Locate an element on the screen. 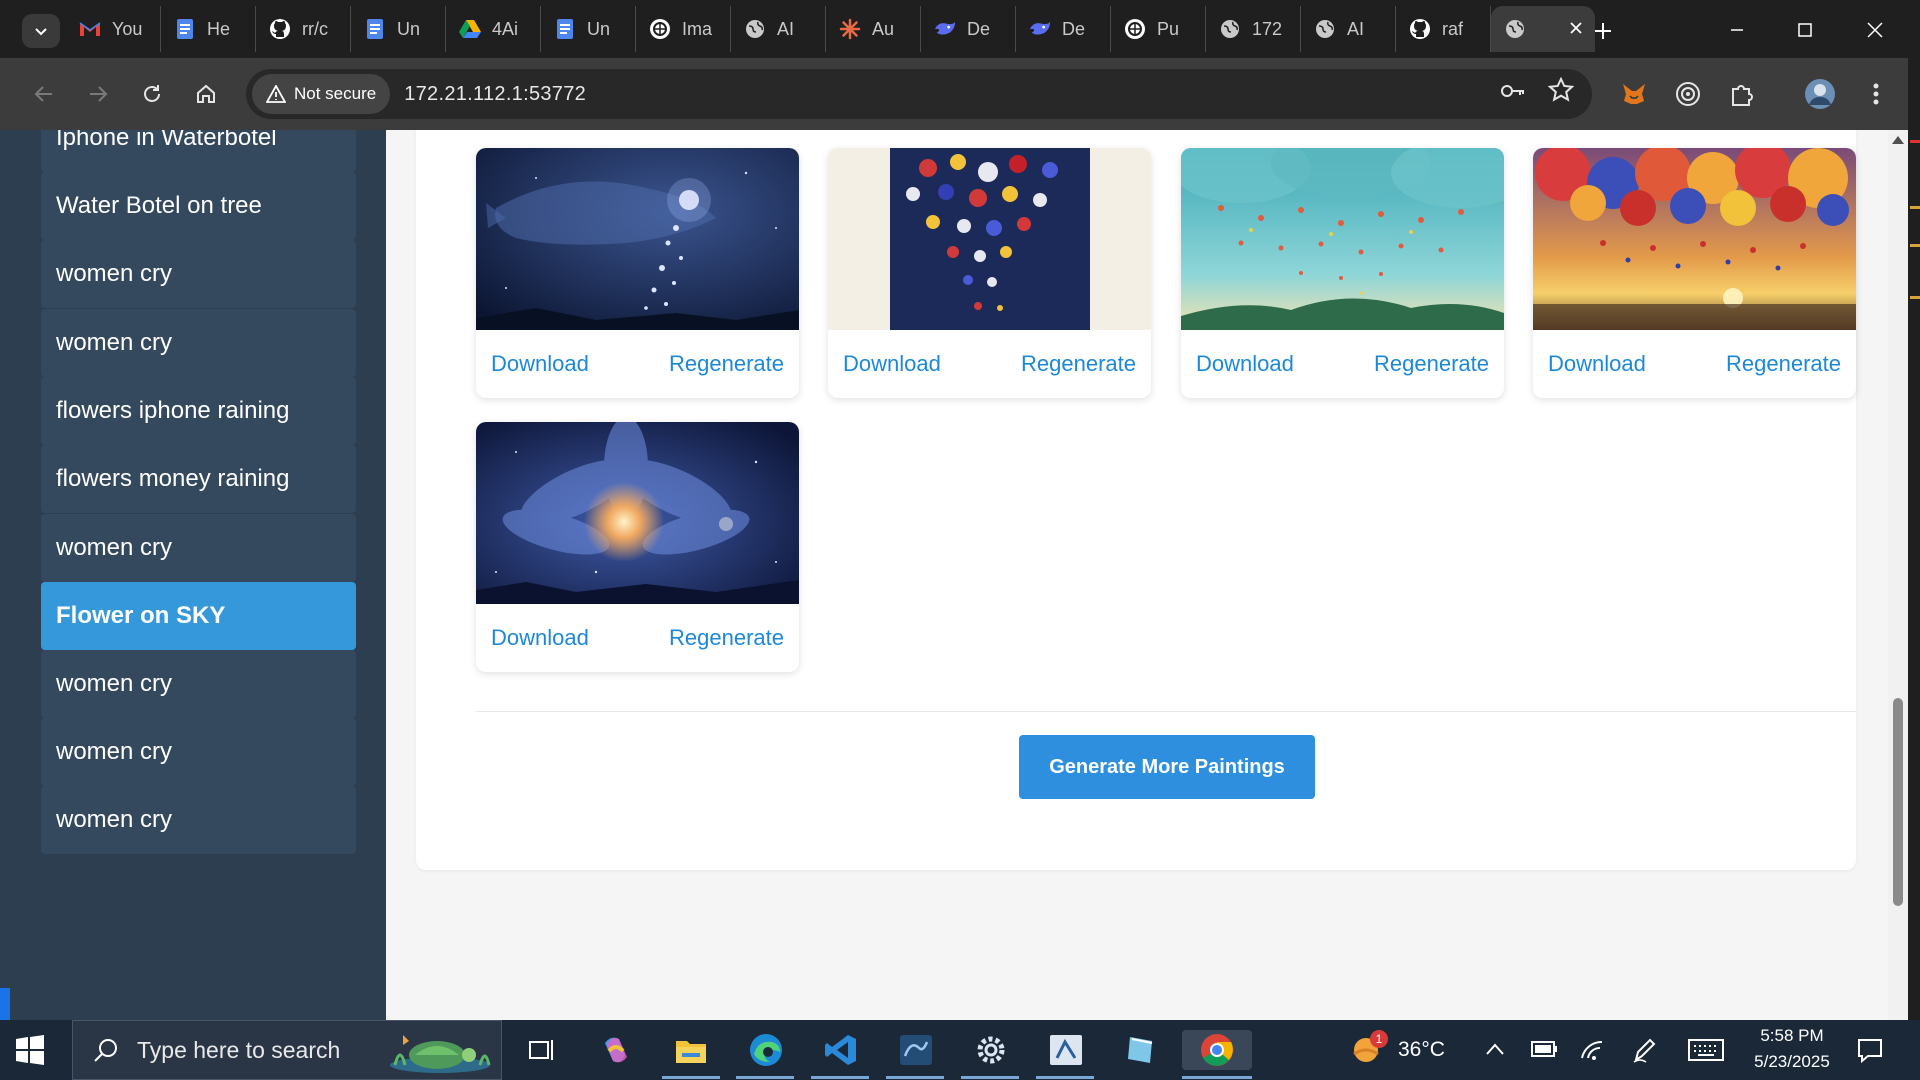 This screenshot has height=1080, width=1920. browser-tab: You is located at coordinates (113, 29).